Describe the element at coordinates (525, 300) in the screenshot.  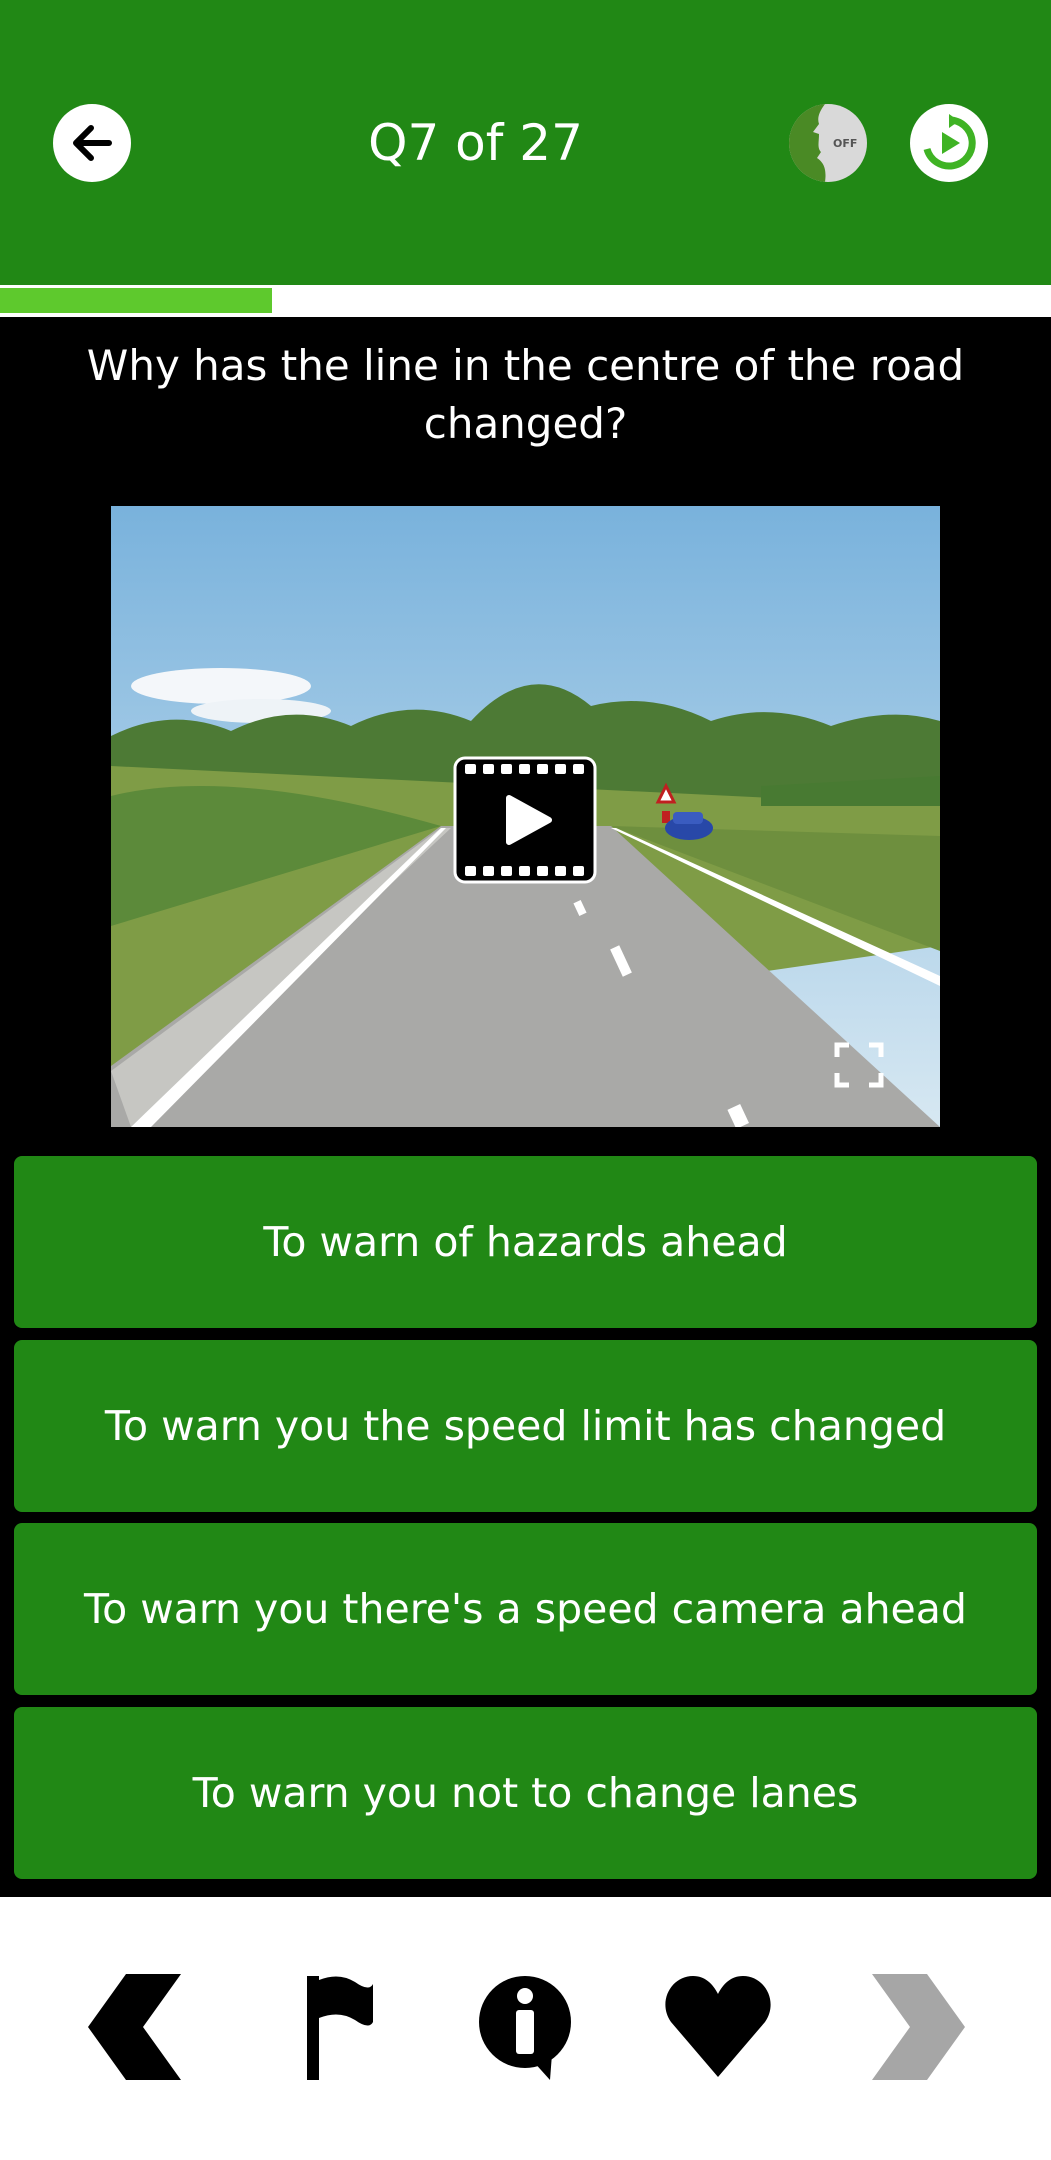
I see `progress-bar` at that location.